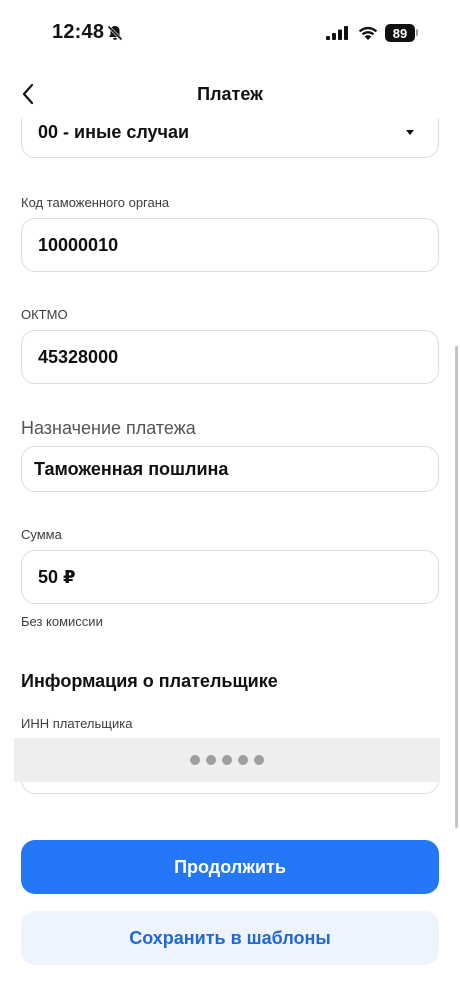 This screenshot has width=460, height=999. I want to click on battery-icon: 89, so click(400, 33).